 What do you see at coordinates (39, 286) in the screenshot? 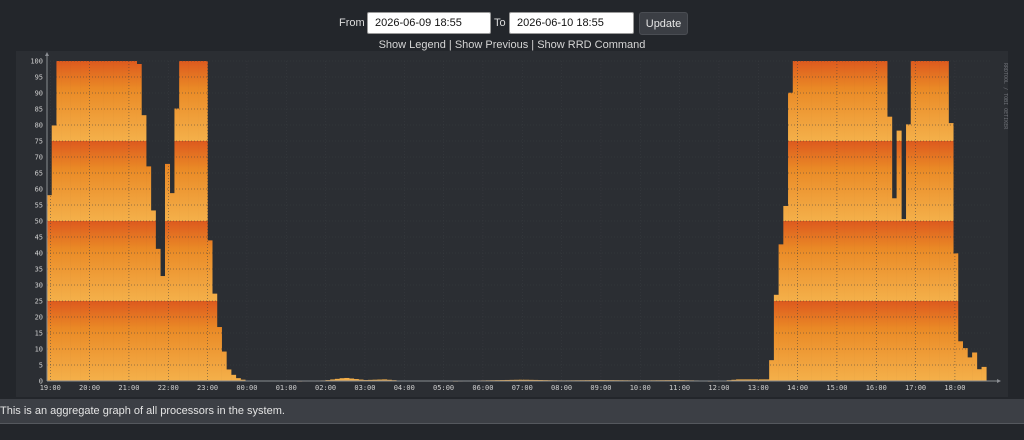
I see `y-tick-label: 30` at bounding box center [39, 286].